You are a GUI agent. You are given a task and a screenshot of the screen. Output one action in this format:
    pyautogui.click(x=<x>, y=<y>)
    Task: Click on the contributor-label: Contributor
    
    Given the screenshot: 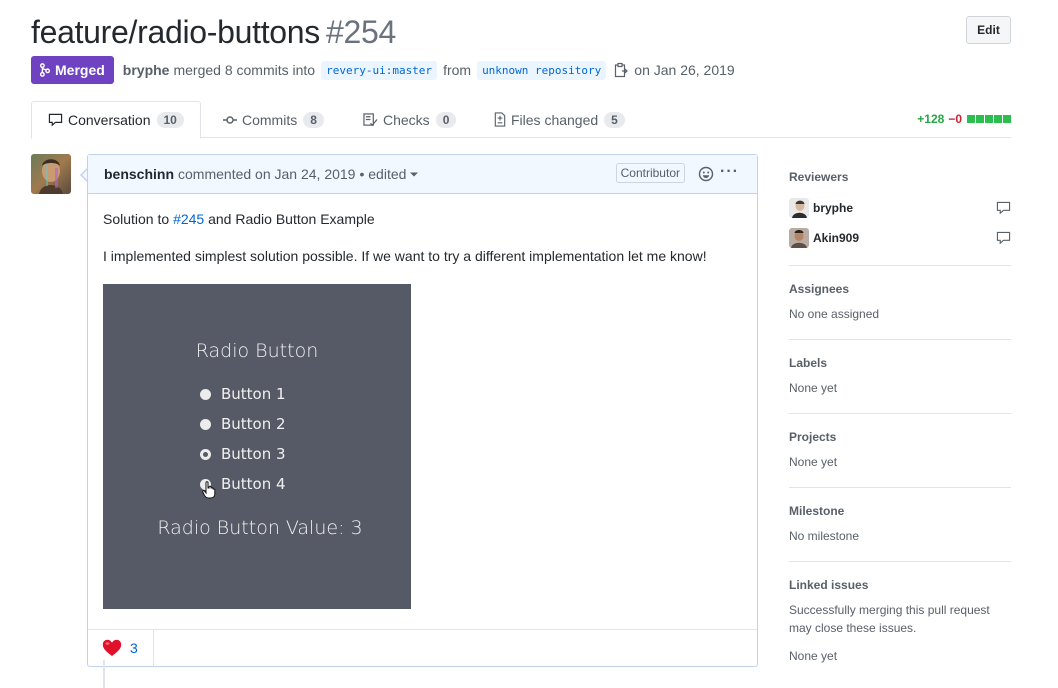 What is the action you would take?
    pyautogui.click(x=650, y=173)
    